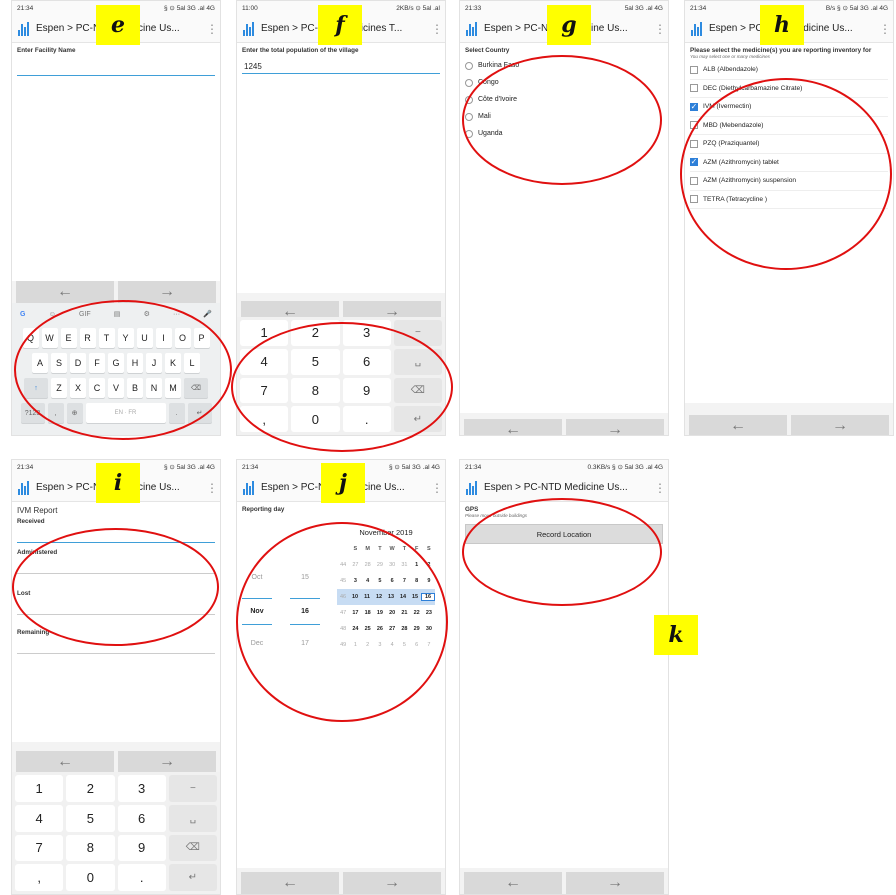 The image size is (896, 895). Describe the element at coordinates (368, 613) in the screenshot. I see `calendar-day: 18` at that location.